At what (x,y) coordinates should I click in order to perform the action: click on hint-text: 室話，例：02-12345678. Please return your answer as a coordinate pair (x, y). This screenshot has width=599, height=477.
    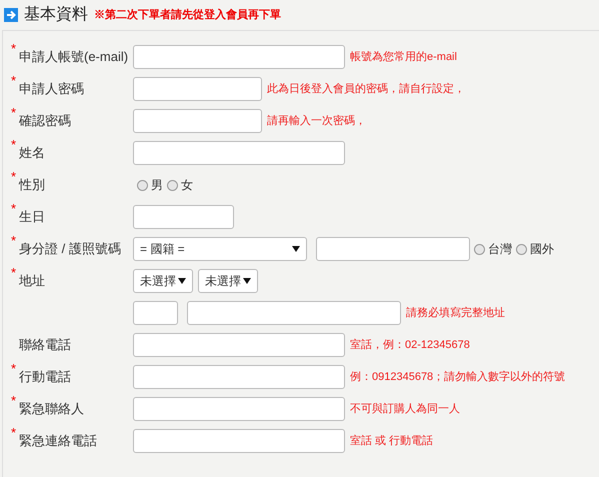
    Looking at the image, I should click on (410, 345).